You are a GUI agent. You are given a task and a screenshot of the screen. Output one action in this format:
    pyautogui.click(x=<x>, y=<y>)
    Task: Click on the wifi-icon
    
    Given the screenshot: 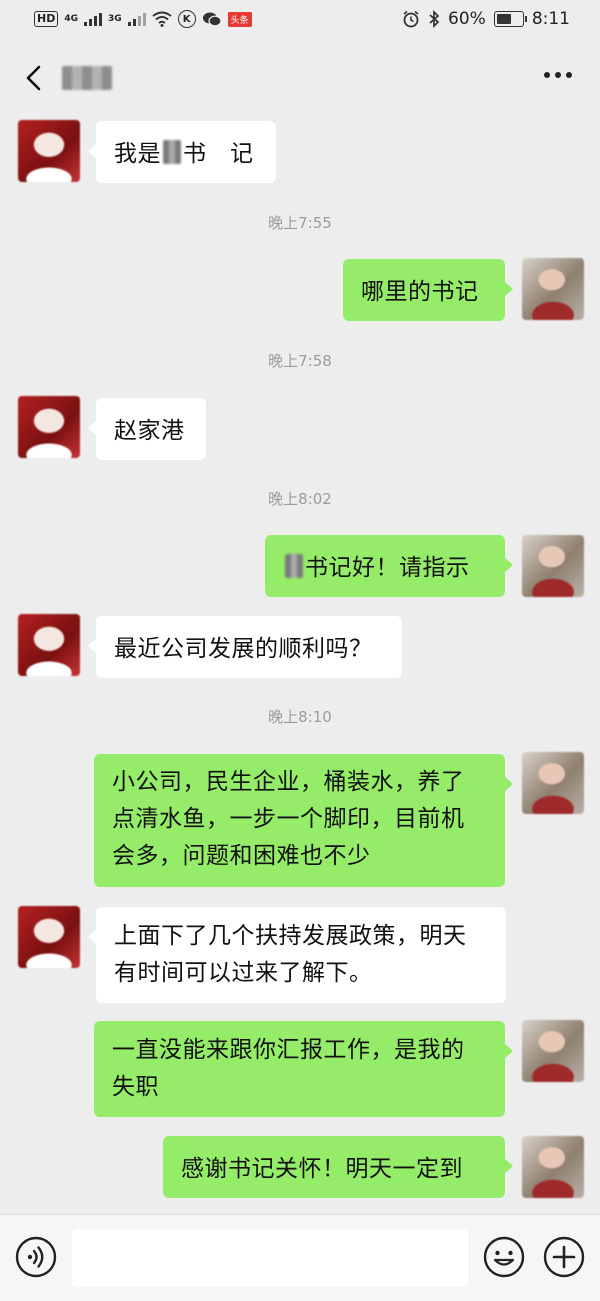 What is the action you would take?
    pyautogui.click(x=162, y=19)
    